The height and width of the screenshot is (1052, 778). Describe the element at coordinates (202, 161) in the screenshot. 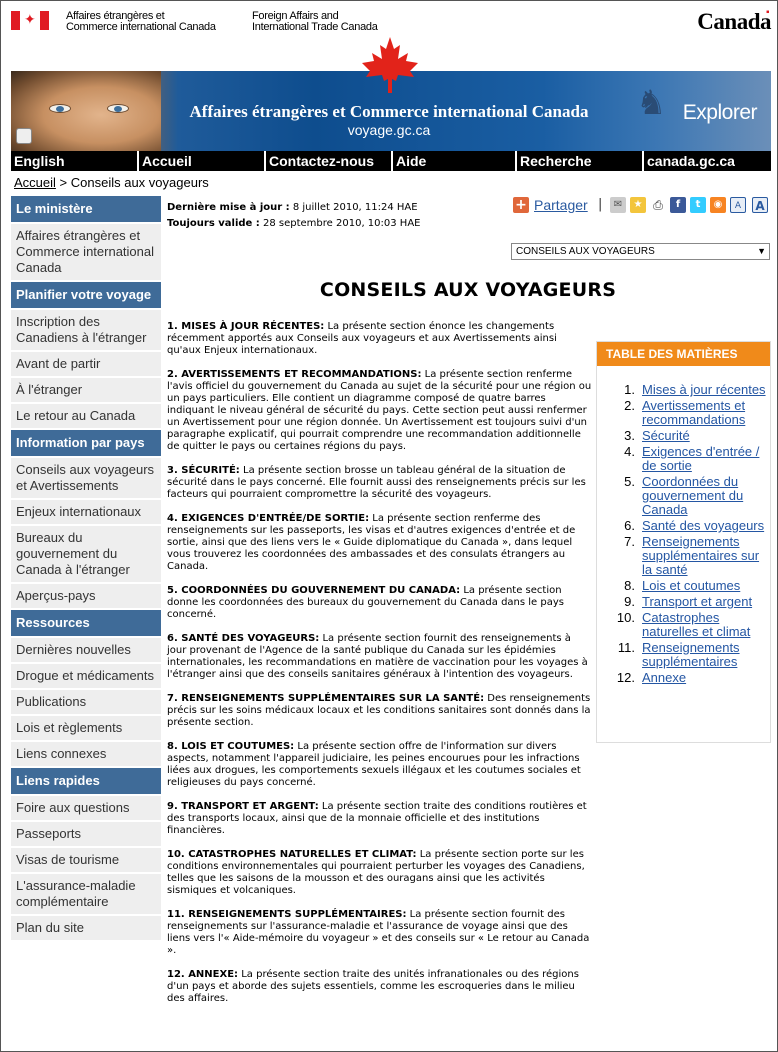

I see `menu-accueil: Accueil` at that location.